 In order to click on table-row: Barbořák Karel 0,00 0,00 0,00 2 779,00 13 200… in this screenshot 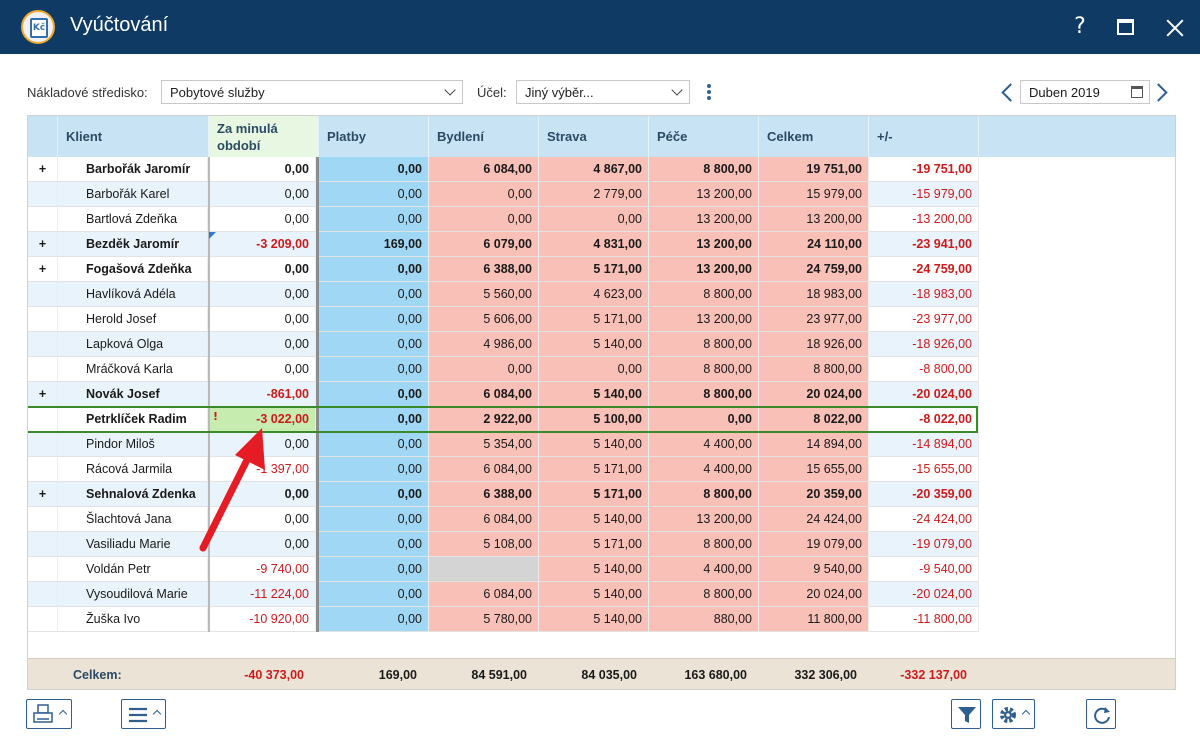, I will do `click(503, 194)`.